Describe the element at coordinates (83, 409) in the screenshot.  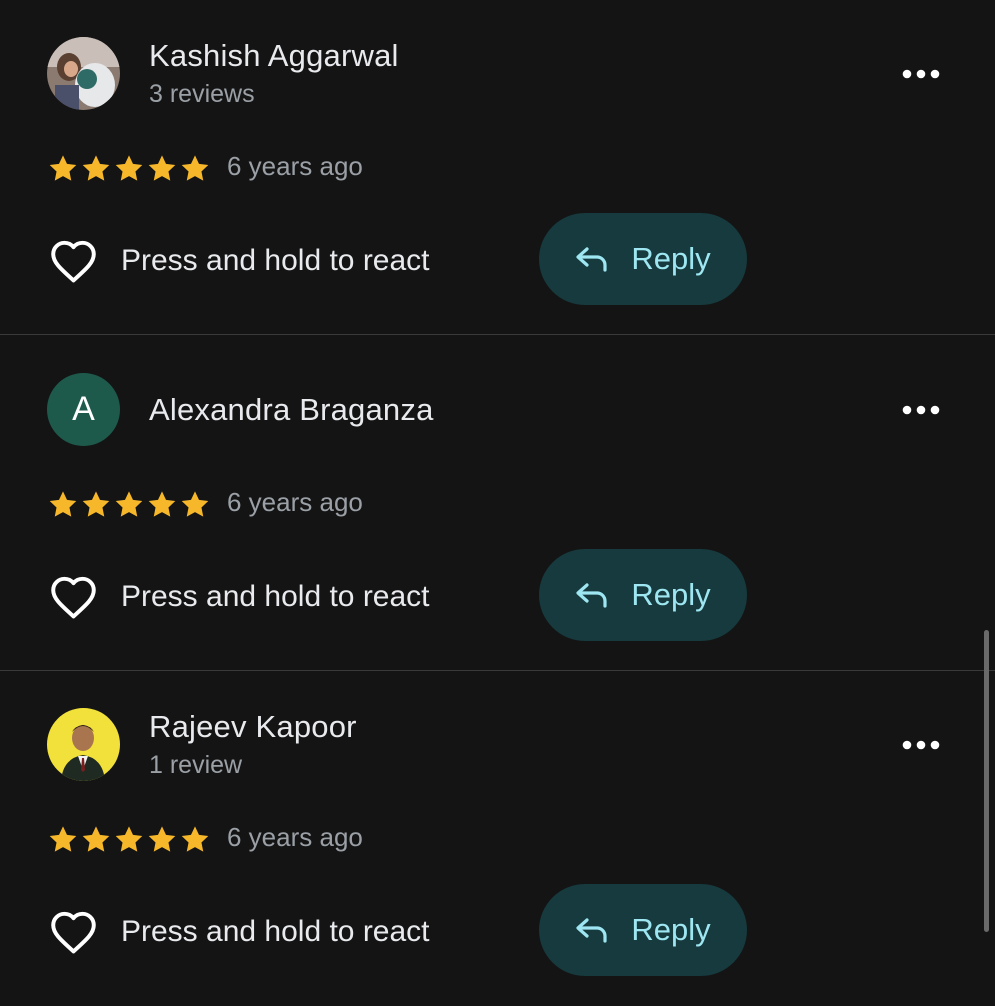
I see `avatar: A` at that location.